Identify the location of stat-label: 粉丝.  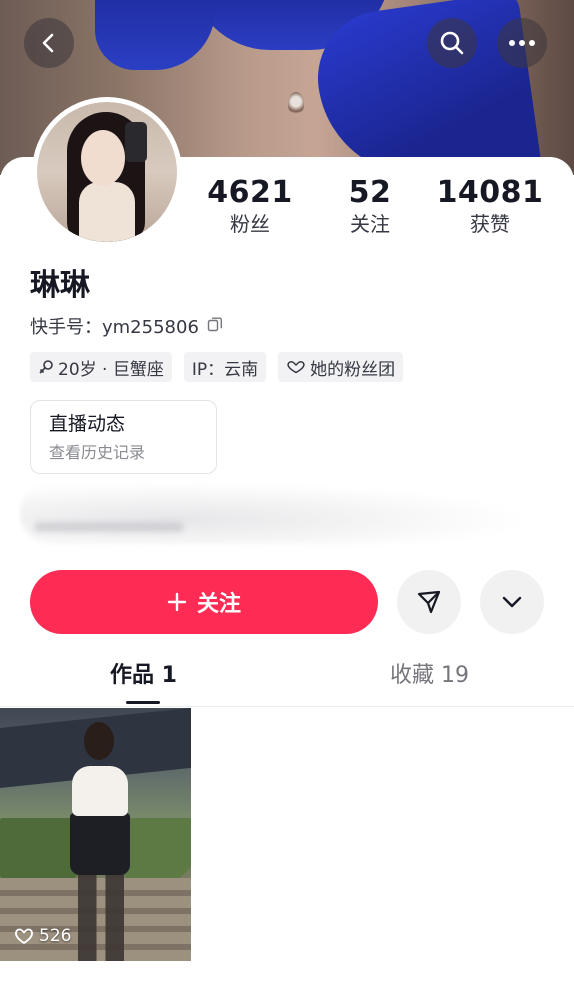
(250, 224).